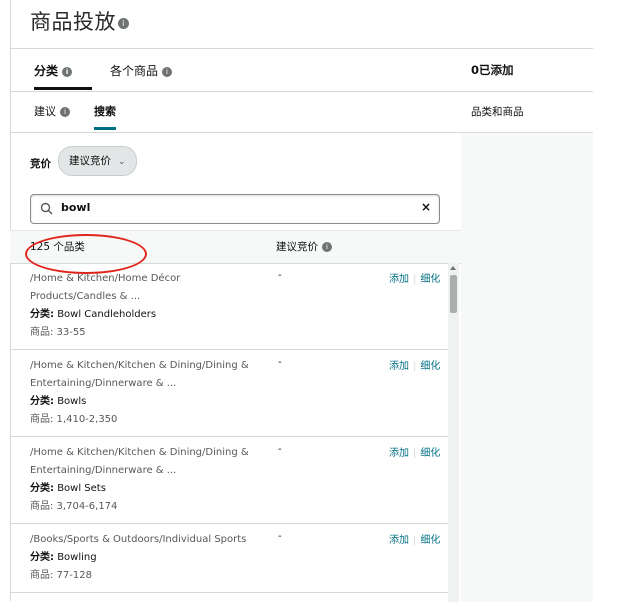  What do you see at coordinates (77, 557) in the screenshot?
I see `category-name-text: Bowling` at bounding box center [77, 557].